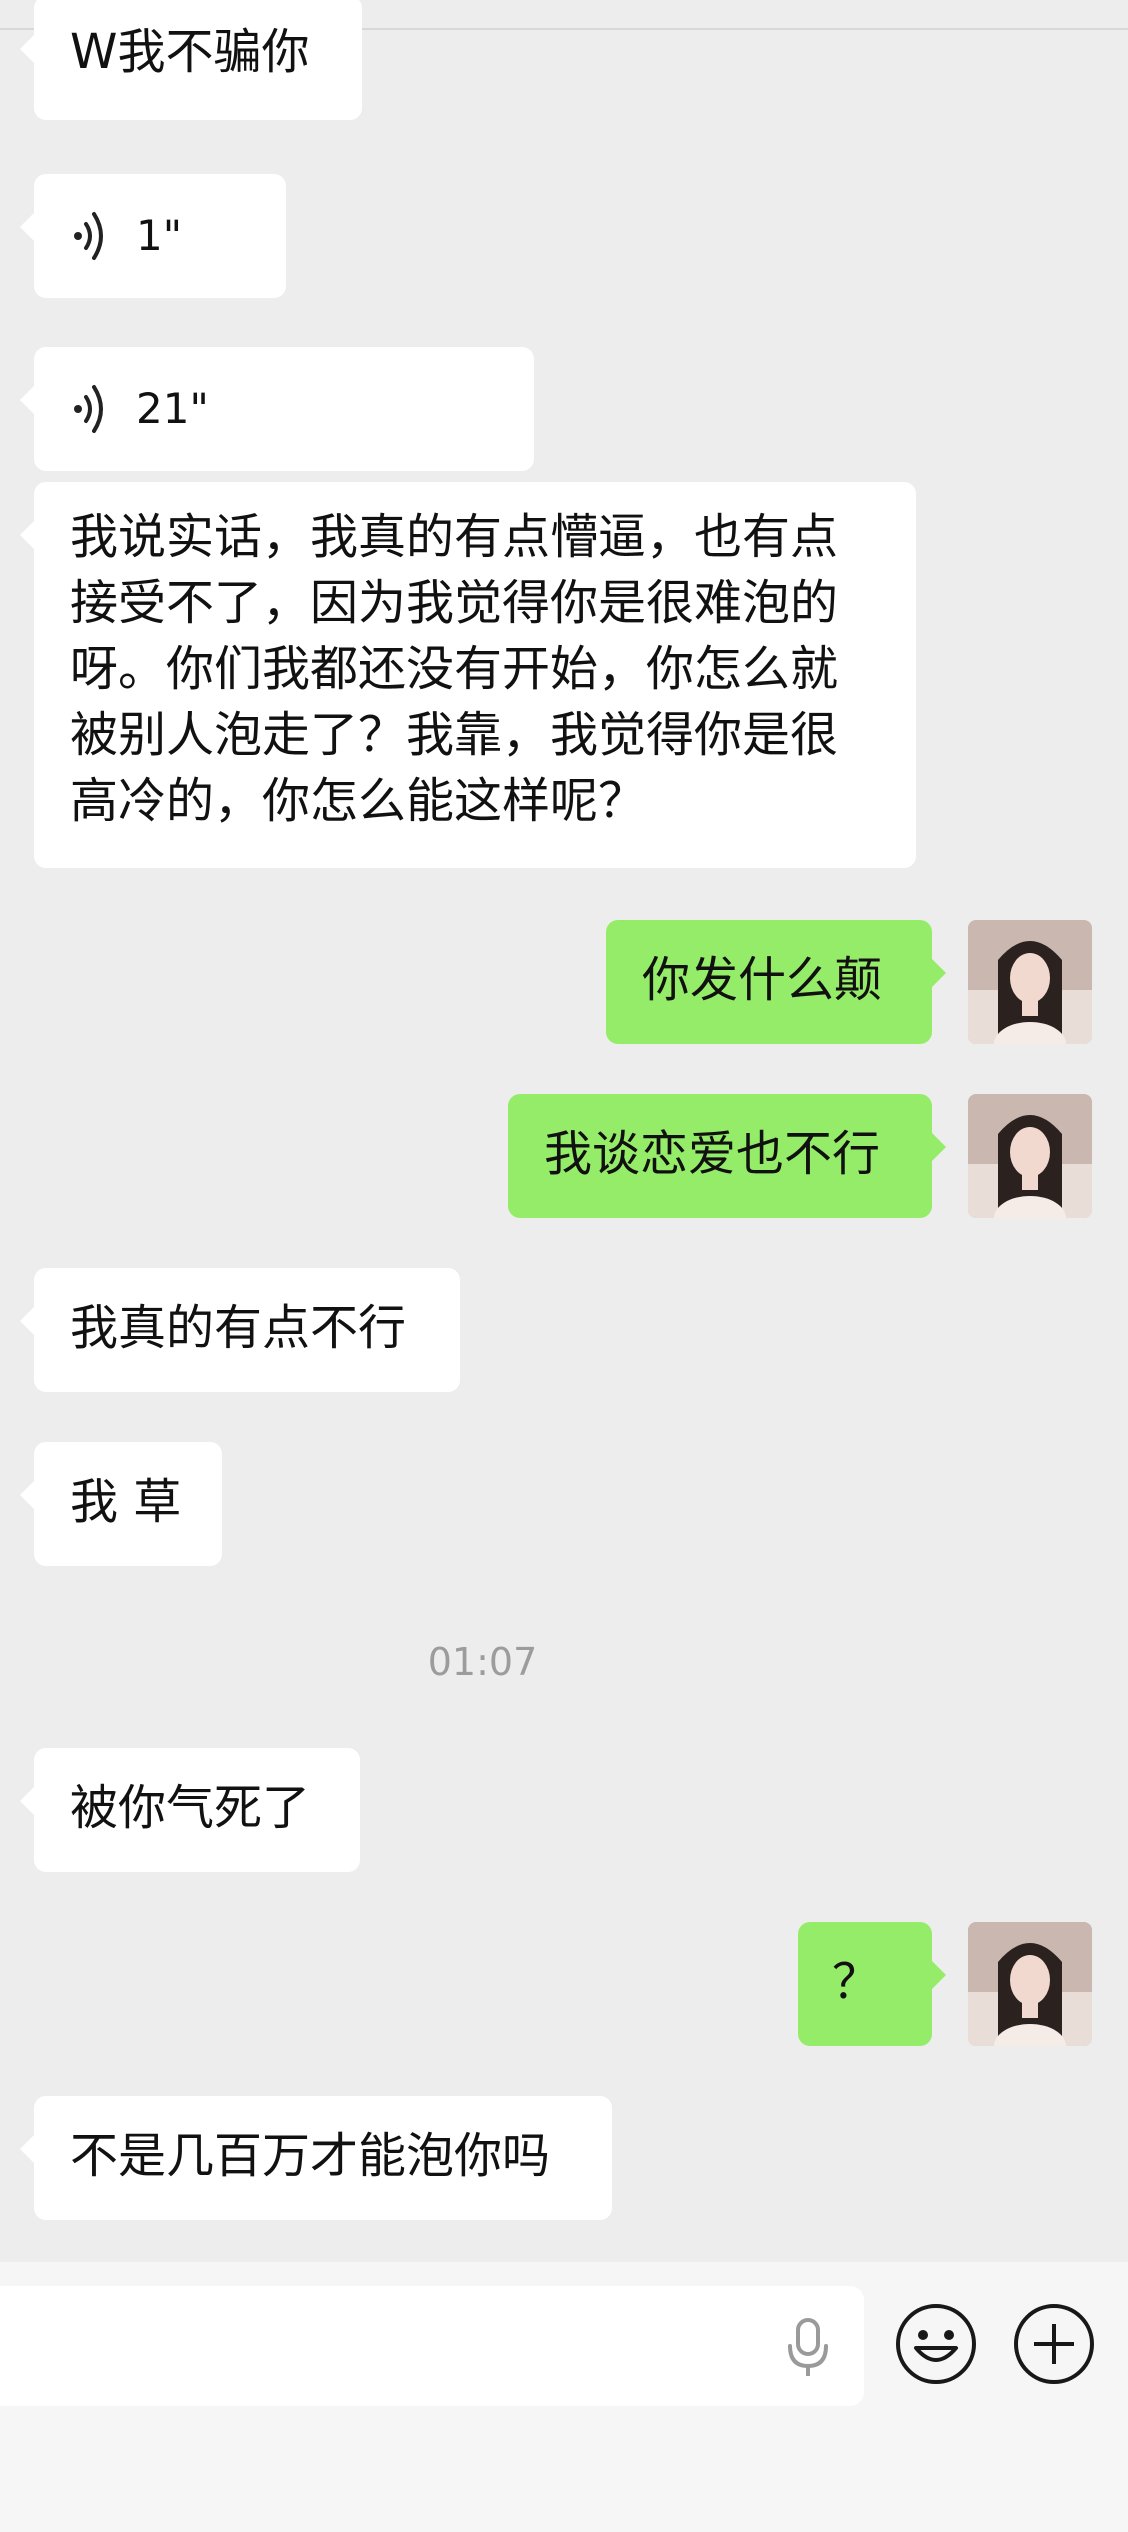 The width and height of the screenshot is (1128, 2532). What do you see at coordinates (159, 235) in the screenshot?
I see `voice-duration: 1"` at bounding box center [159, 235].